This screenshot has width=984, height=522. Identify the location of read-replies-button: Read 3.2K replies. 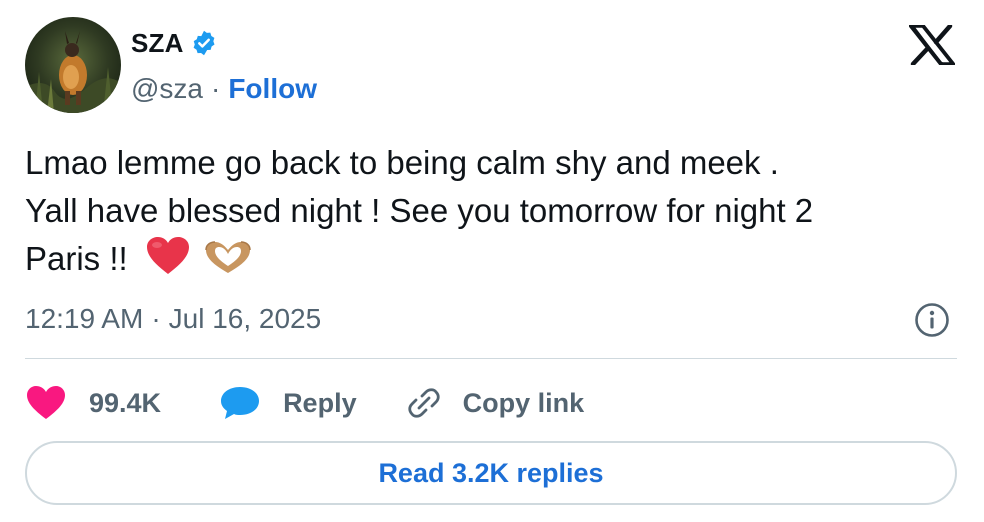
(491, 473).